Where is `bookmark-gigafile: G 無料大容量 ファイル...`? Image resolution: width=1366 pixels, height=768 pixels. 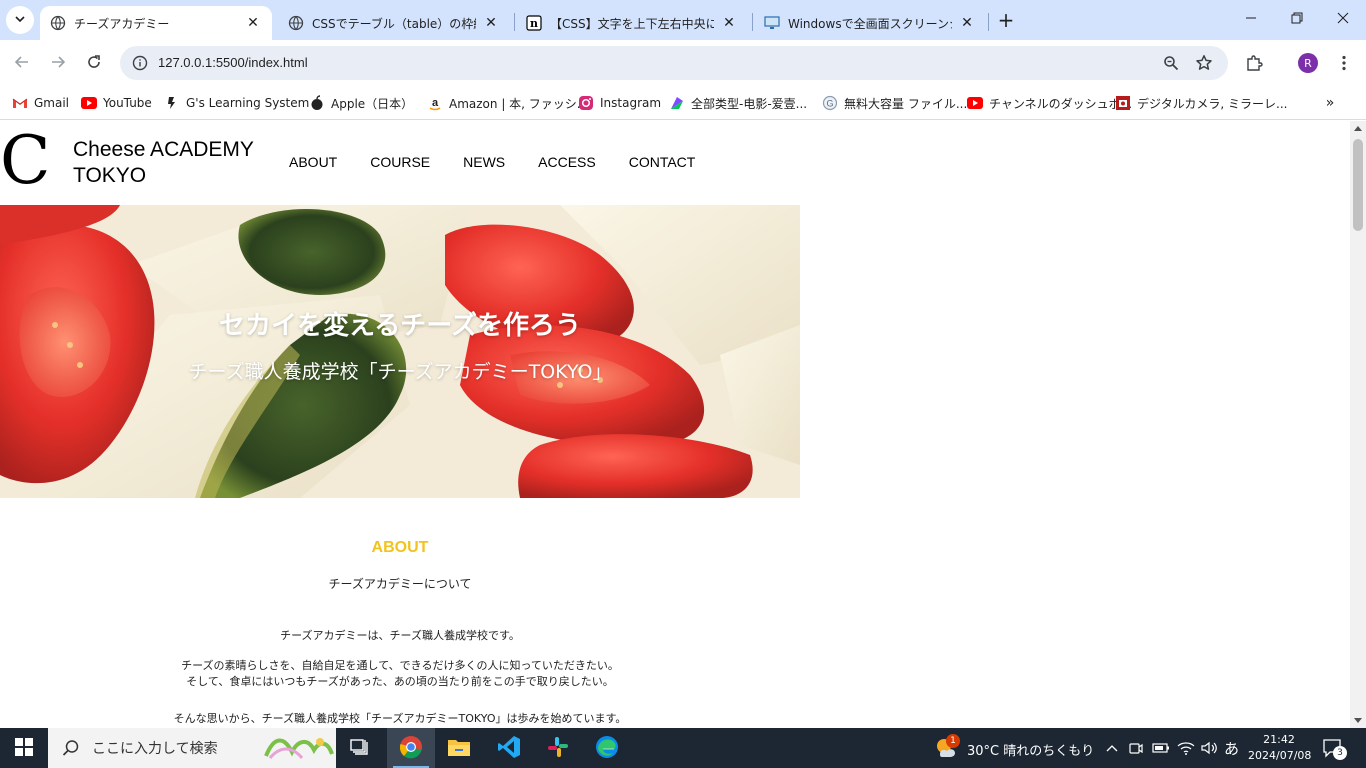 bookmark-gigafile: G 無料大容量 ファイル... is located at coordinates (894, 103).